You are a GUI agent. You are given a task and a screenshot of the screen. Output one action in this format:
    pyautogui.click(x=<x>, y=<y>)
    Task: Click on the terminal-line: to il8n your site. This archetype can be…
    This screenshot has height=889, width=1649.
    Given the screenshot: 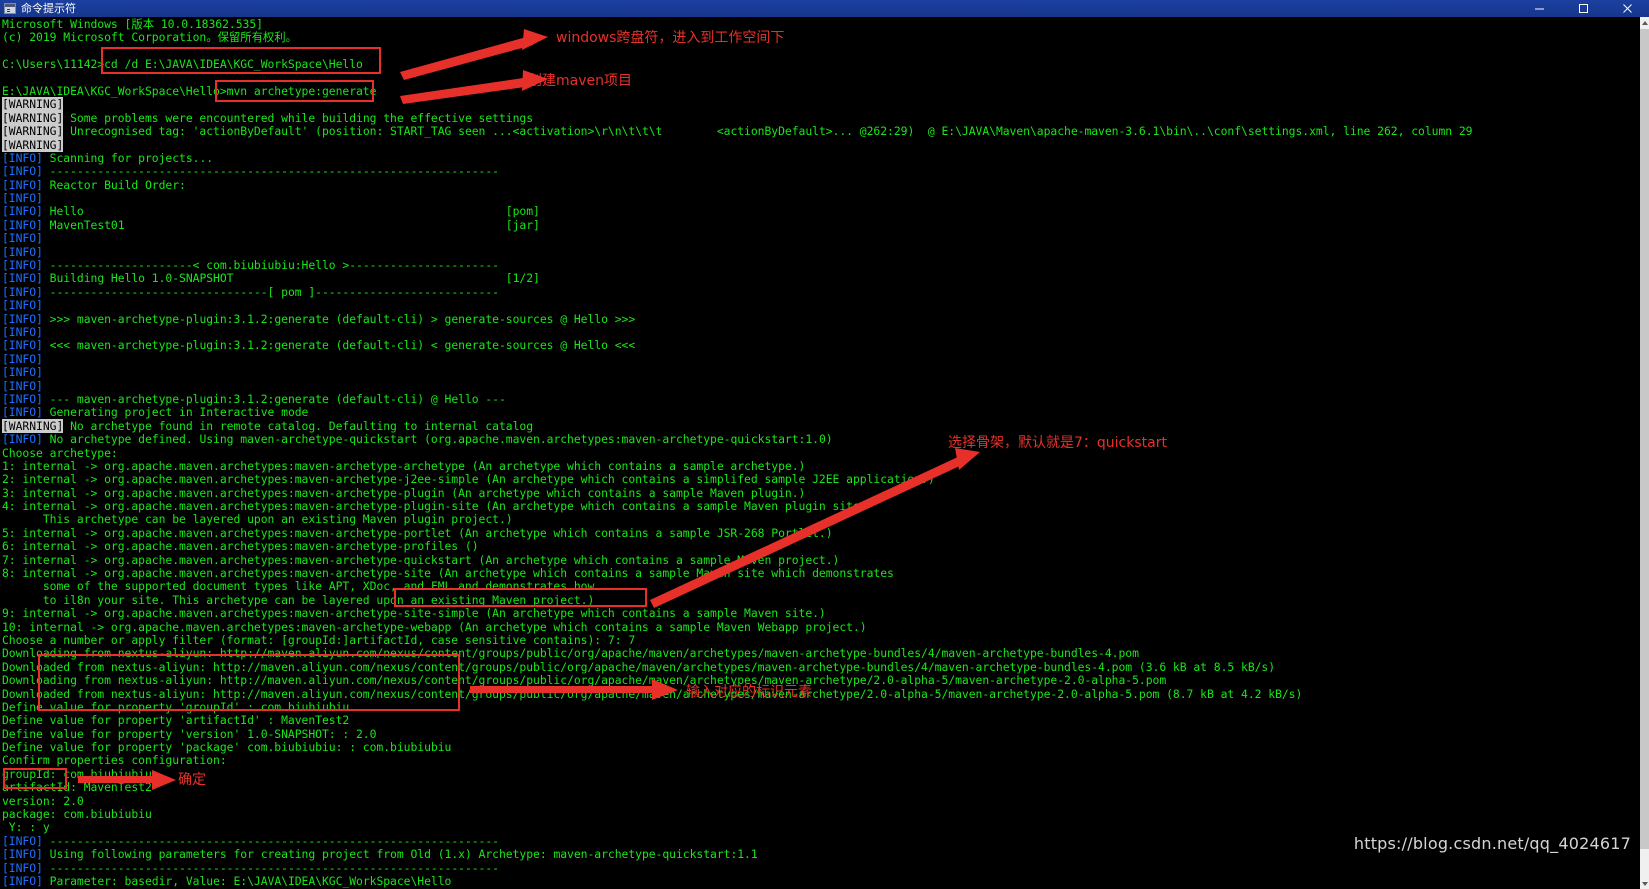 What is the action you would take?
    pyautogui.click(x=298, y=599)
    